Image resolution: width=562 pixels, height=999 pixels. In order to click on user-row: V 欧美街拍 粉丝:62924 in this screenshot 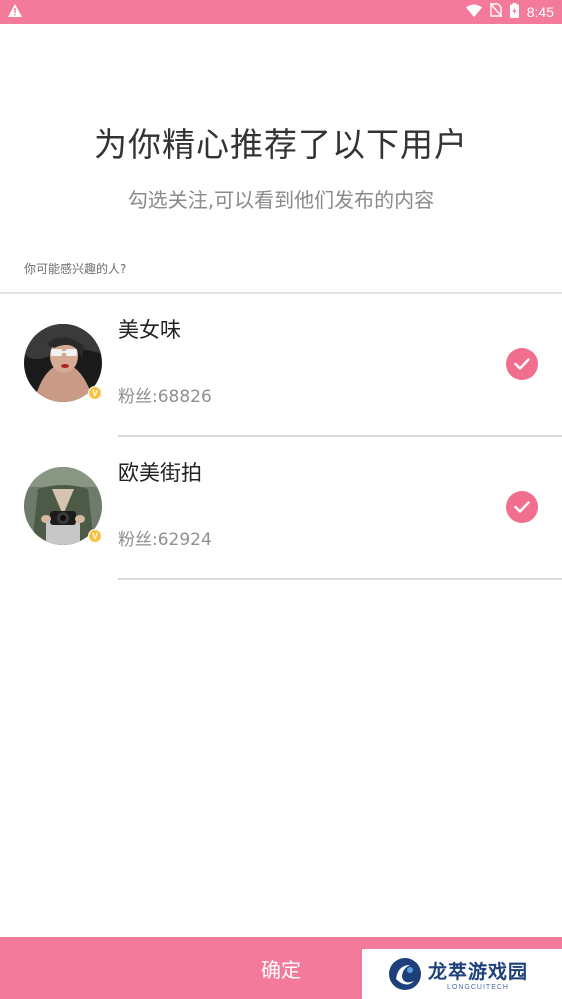, I will do `click(281, 508)`.